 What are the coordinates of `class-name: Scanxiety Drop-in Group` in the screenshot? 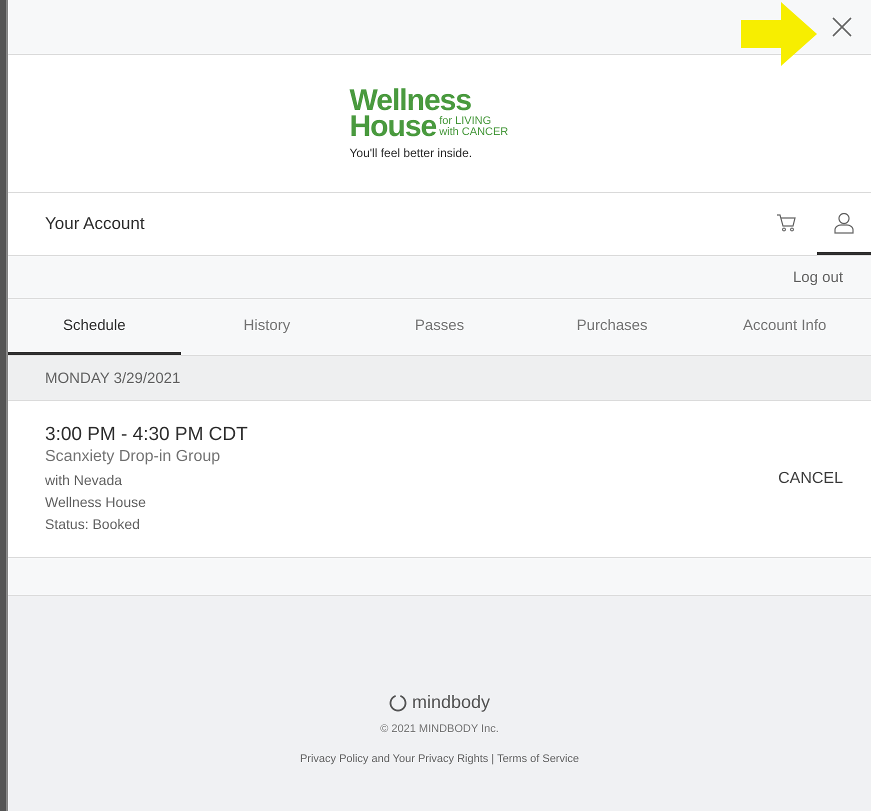 It's located at (133, 457).